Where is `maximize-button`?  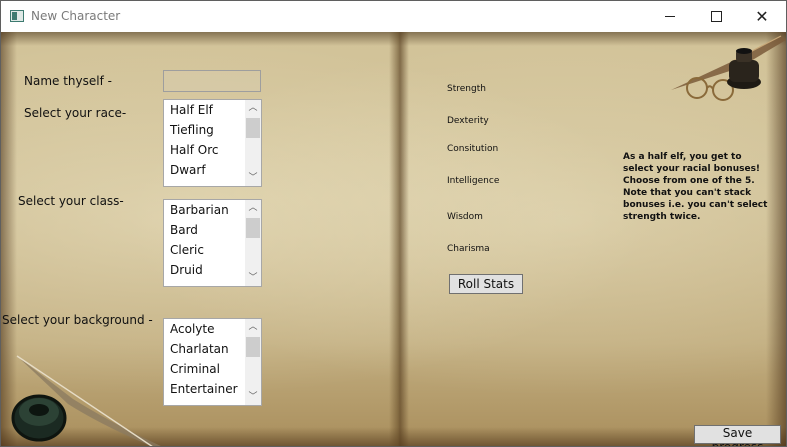
maximize-button is located at coordinates (716, 16).